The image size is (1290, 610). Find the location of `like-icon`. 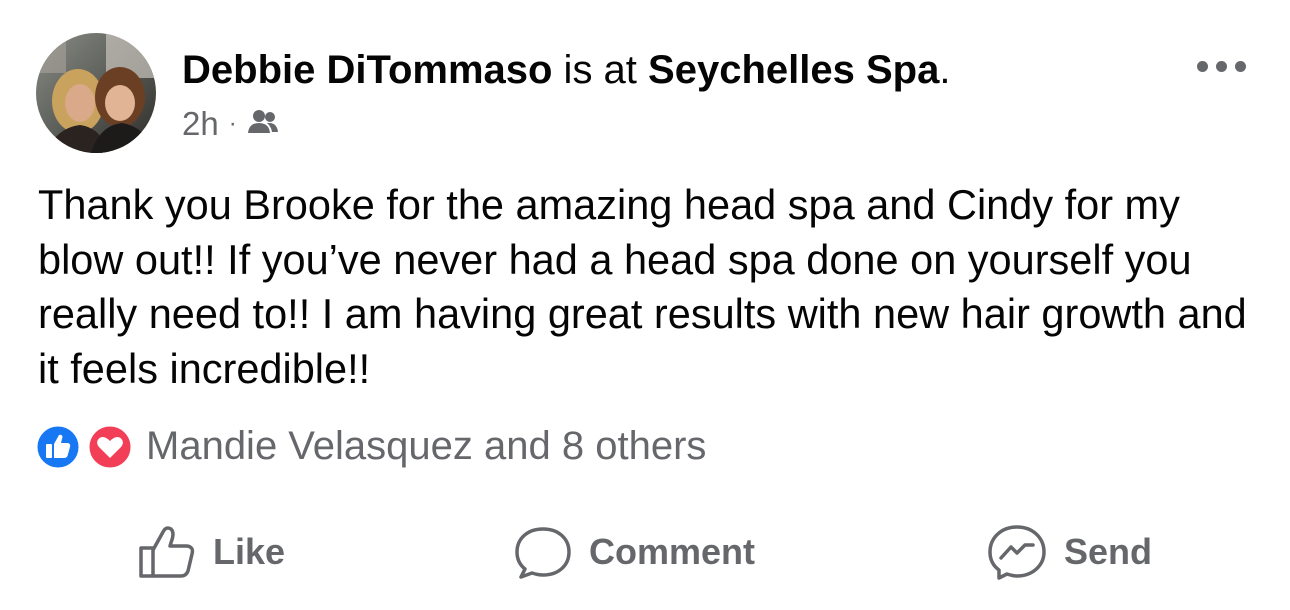

like-icon is located at coordinates (58, 447).